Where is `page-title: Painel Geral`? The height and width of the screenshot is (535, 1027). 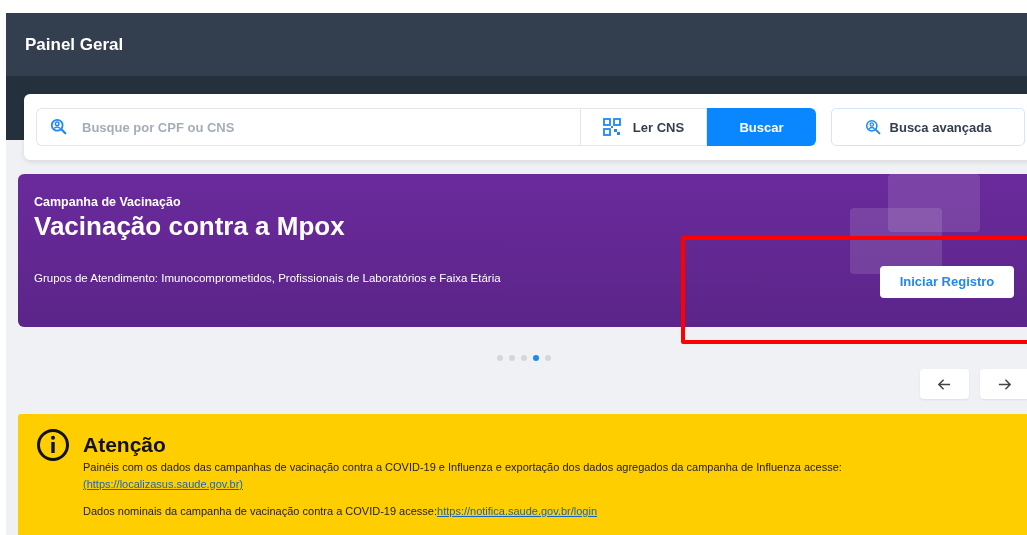
page-title: Painel Geral is located at coordinates (74, 44).